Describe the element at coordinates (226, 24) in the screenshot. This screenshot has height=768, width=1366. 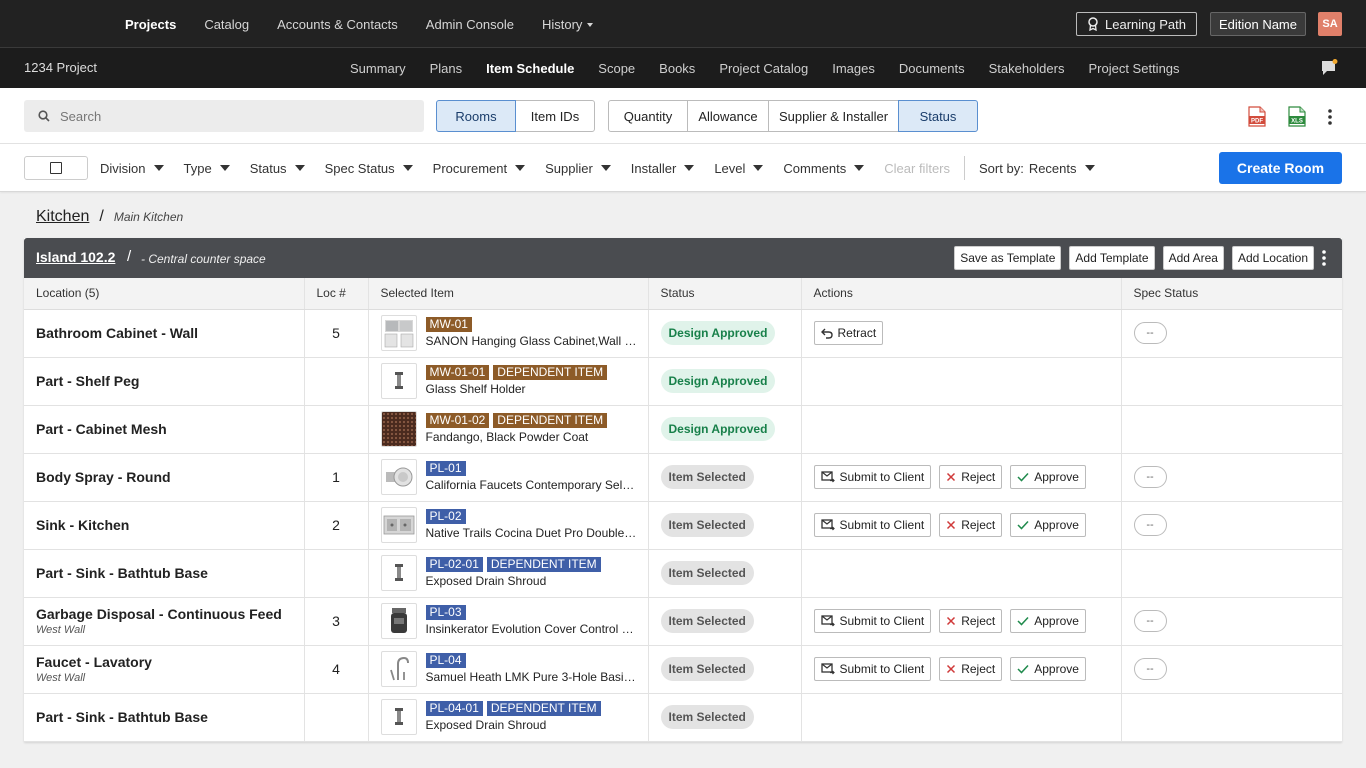
I see `nav-link-catalog: Catalog` at that location.